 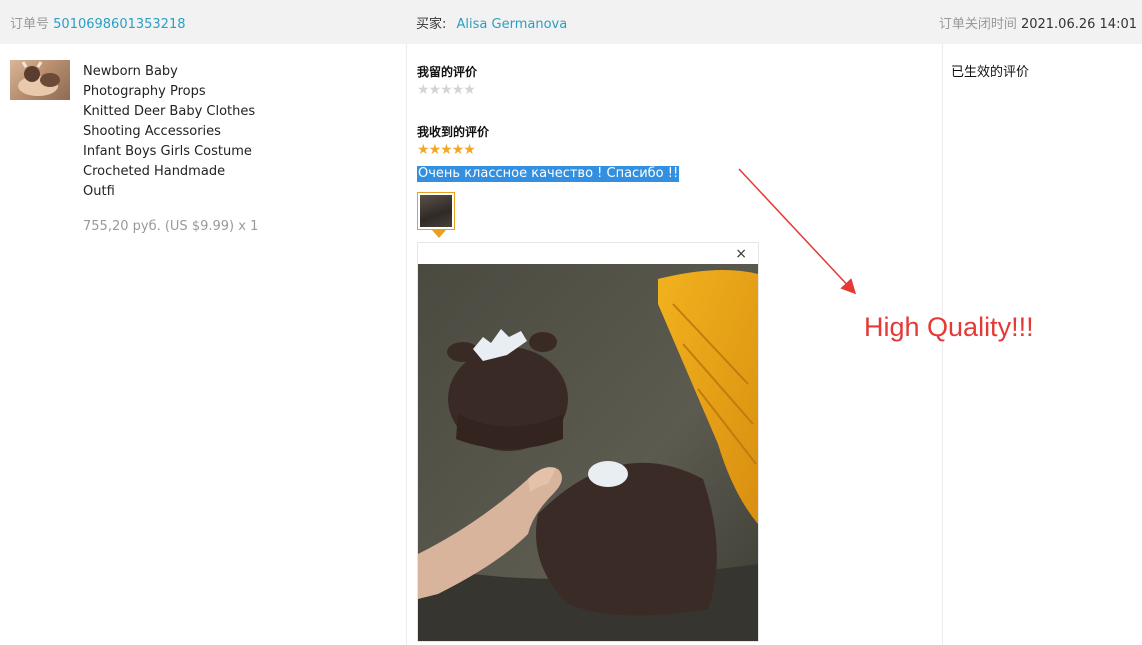 I want to click on thumbnail-pointer-icon, so click(x=439, y=234).